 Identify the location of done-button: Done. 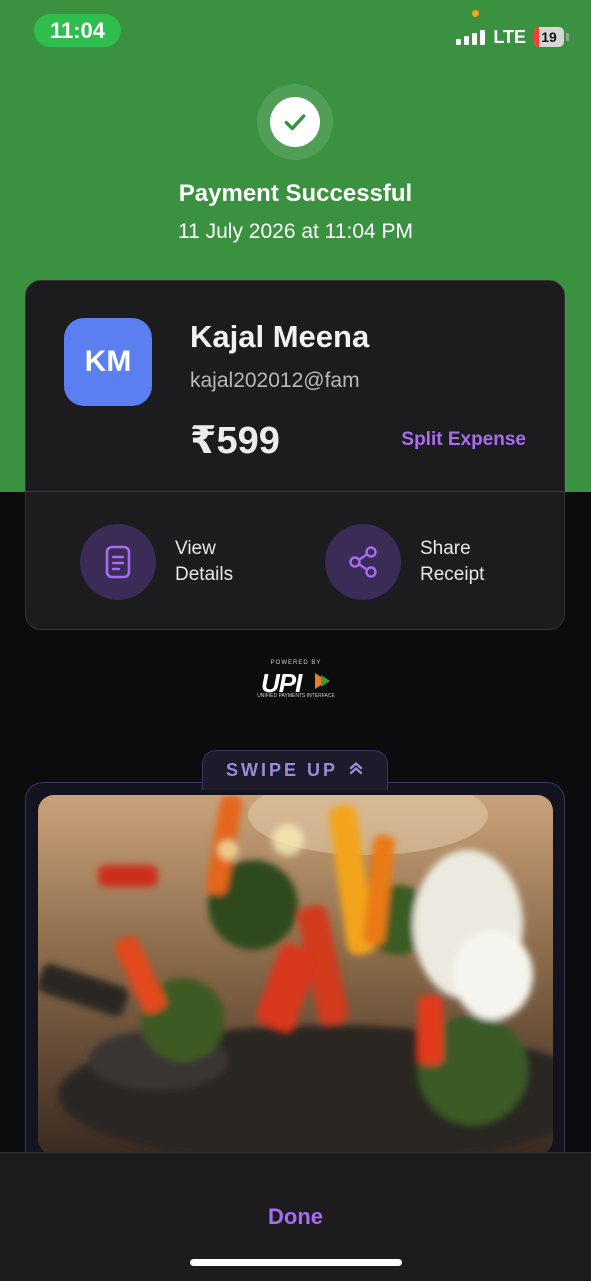
(295, 1217).